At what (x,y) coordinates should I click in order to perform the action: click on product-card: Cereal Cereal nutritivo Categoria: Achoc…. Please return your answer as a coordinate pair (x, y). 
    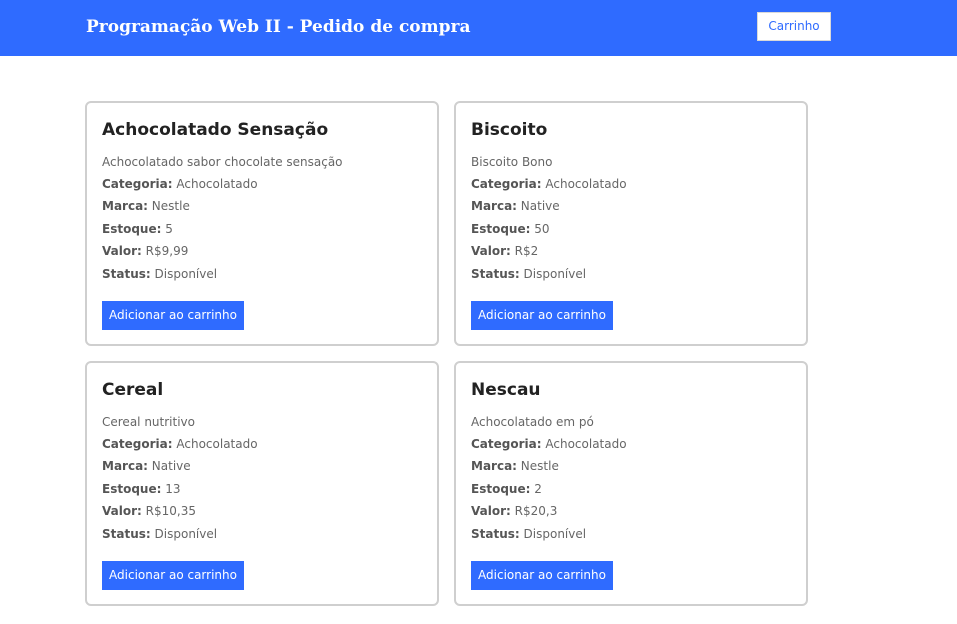
    Looking at the image, I should click on (262, 483).